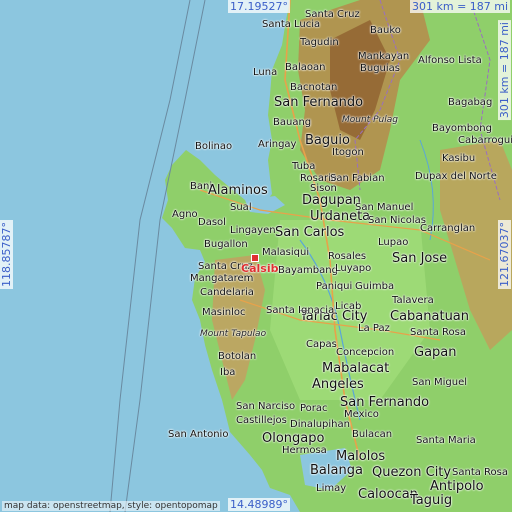 This screenshot has height=512, width=512. I want to click on city-label: Botolan, so click(237, 356).